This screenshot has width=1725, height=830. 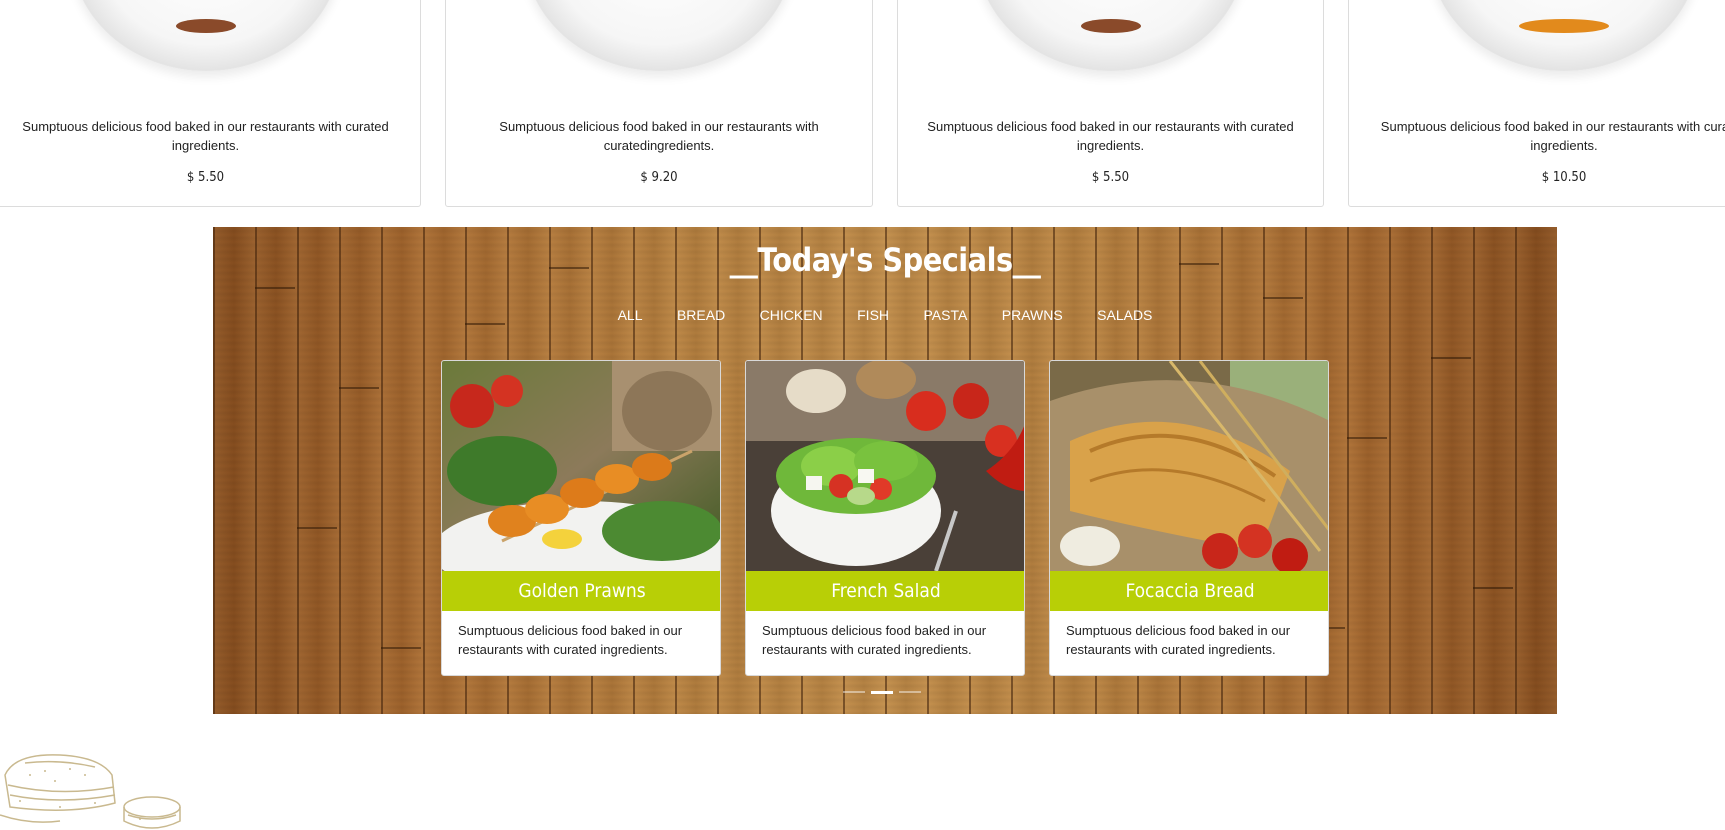 I want to click on menu-card-price: $ 9.20, so click(x=659, y=177).